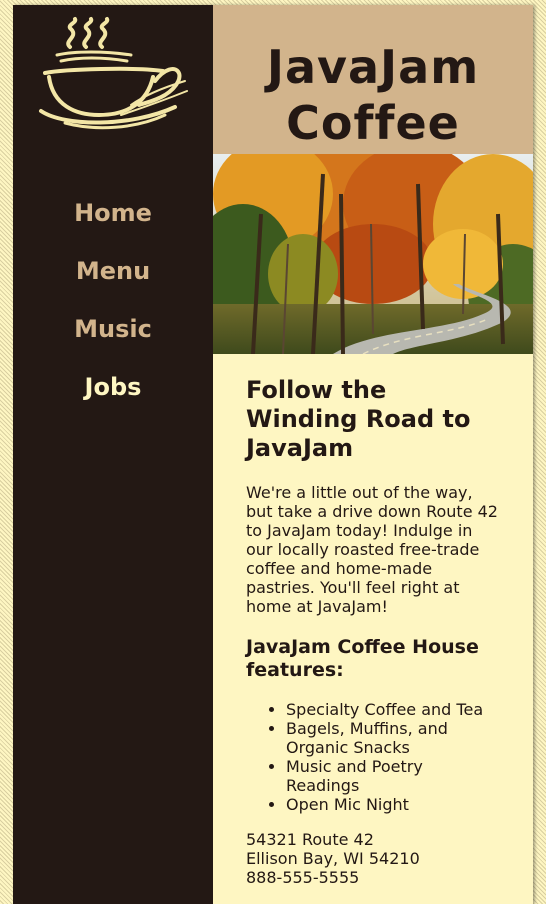 The width and height of the screenshot is (546, 904). What do you see at coordinates (358, 419) in the screenshot?
I see `main-heading: Follow the Winding Road to JavaJam` at bounding box center [358, 419].